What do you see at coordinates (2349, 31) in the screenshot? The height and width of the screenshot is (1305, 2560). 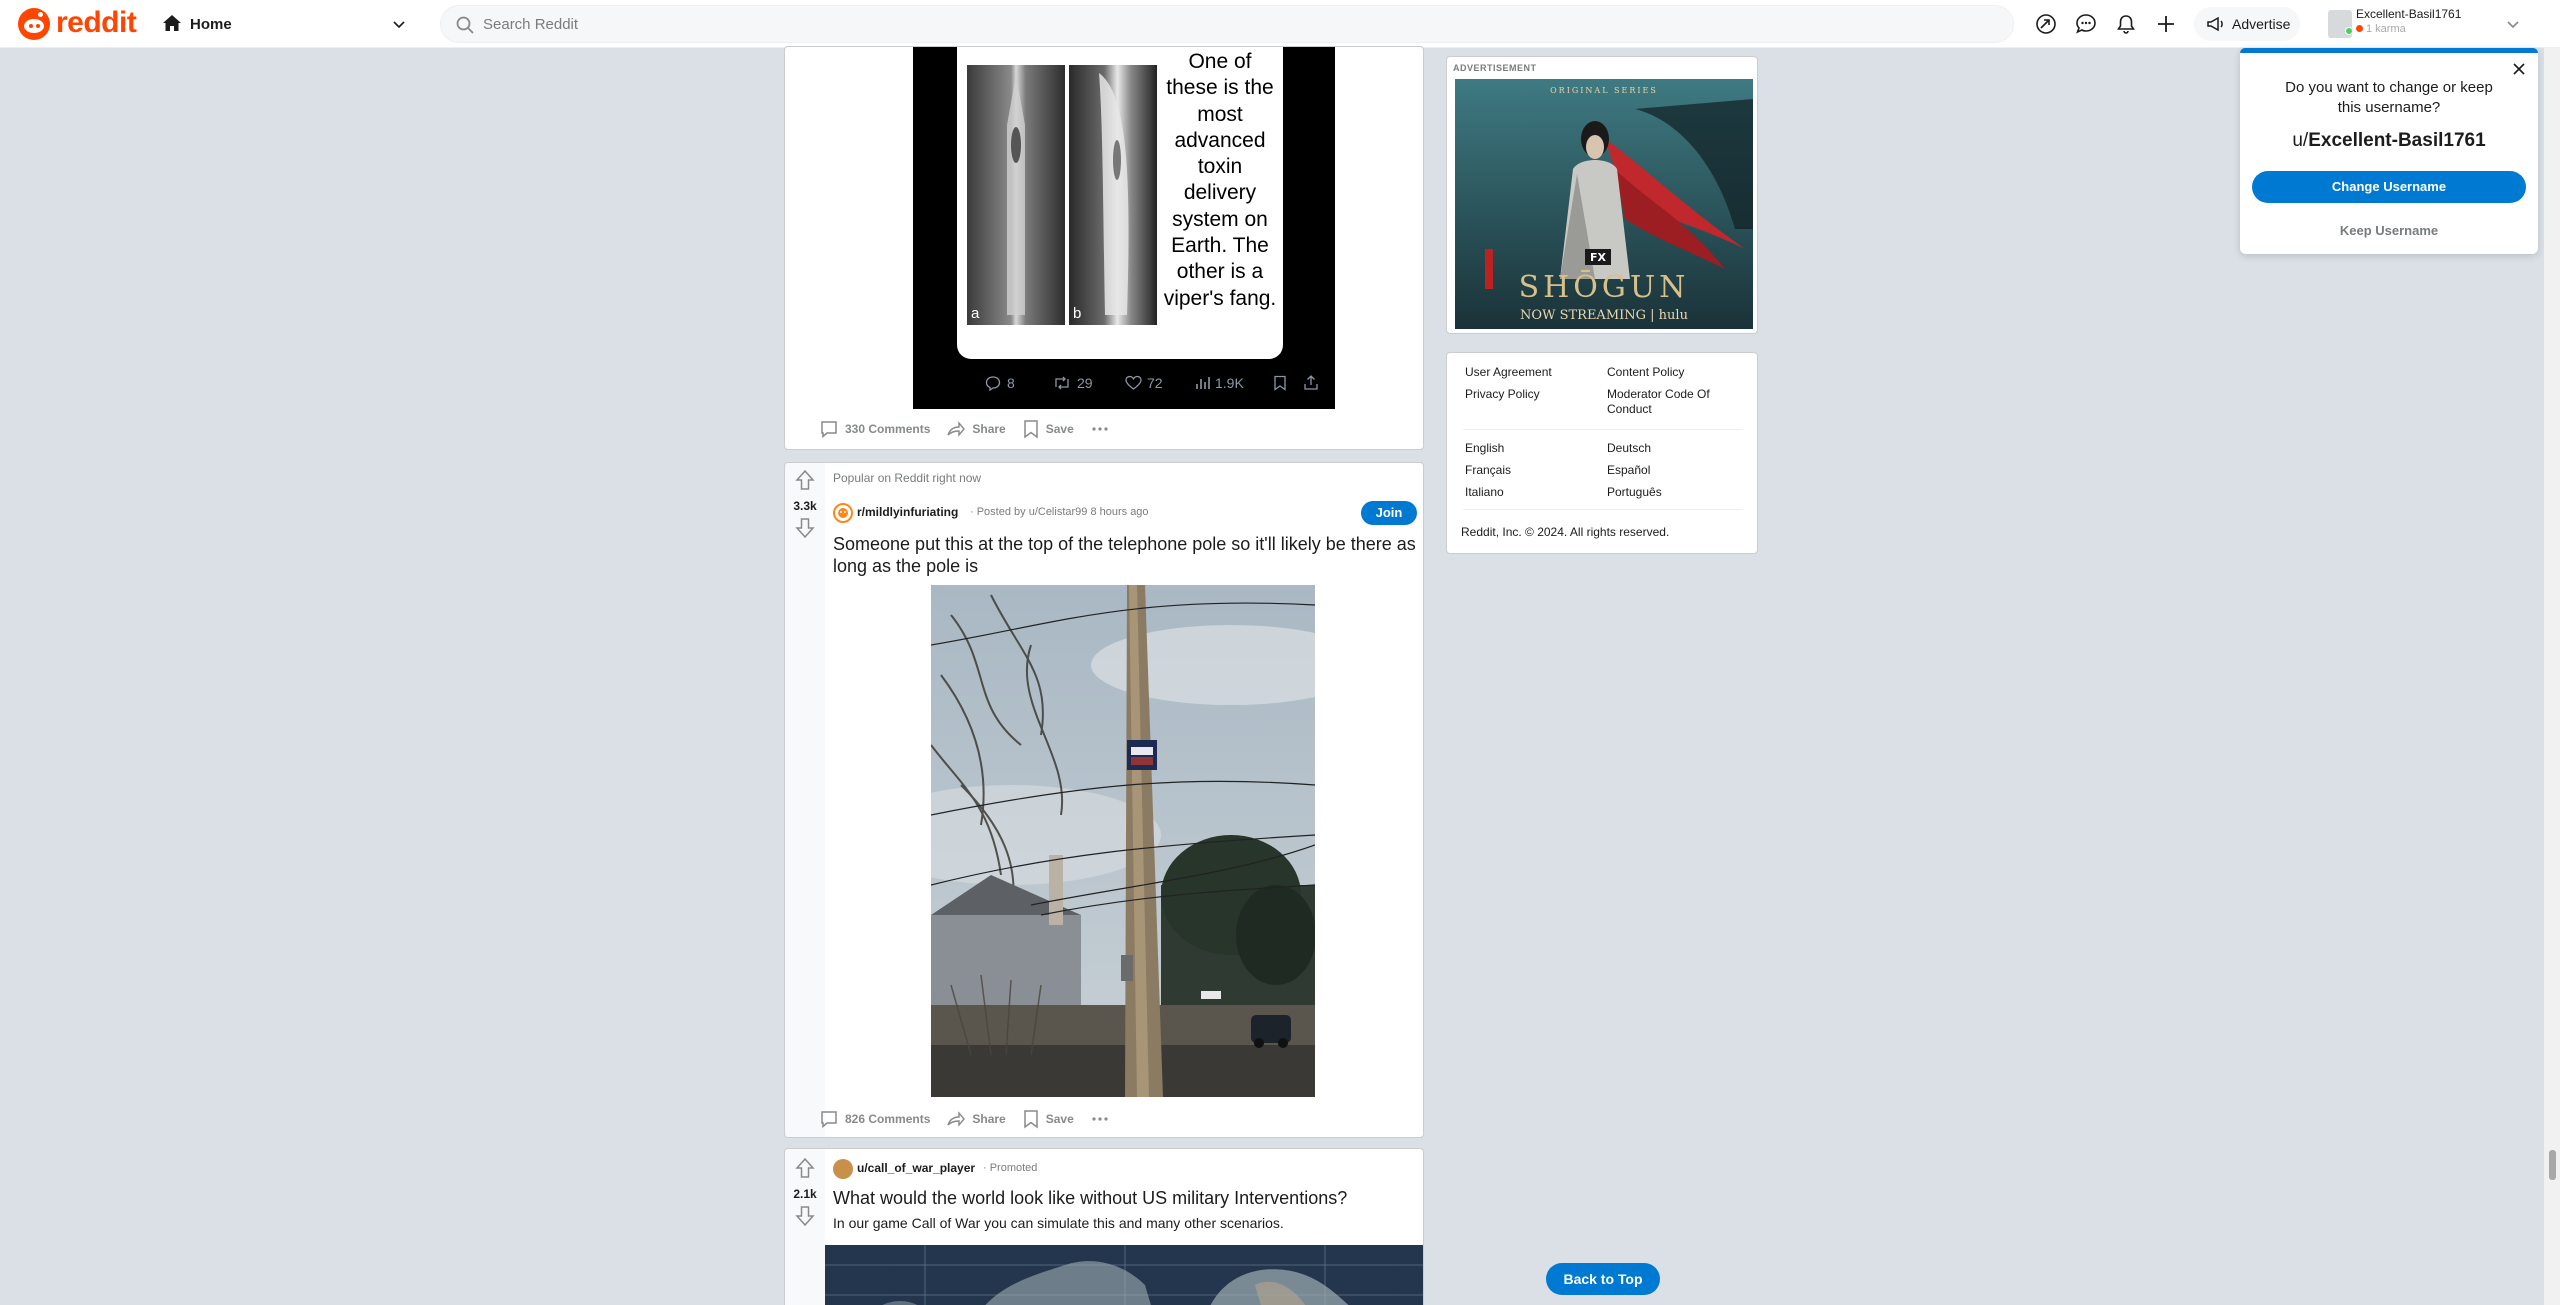 I see `online-status-dot` at bounding box center [2349, 31].